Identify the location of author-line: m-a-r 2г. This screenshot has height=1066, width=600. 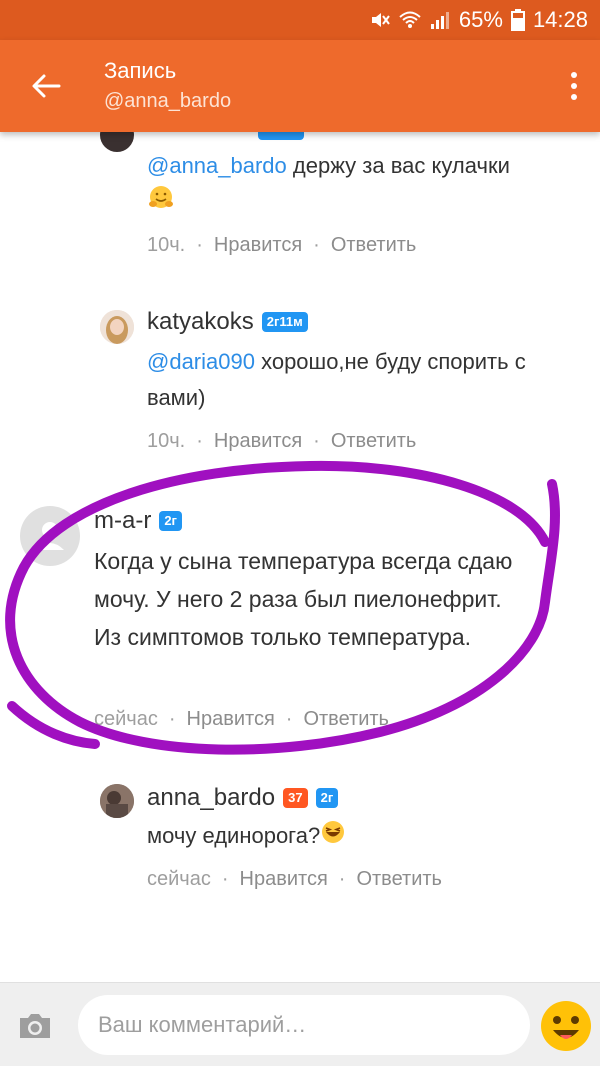
(138, 521).